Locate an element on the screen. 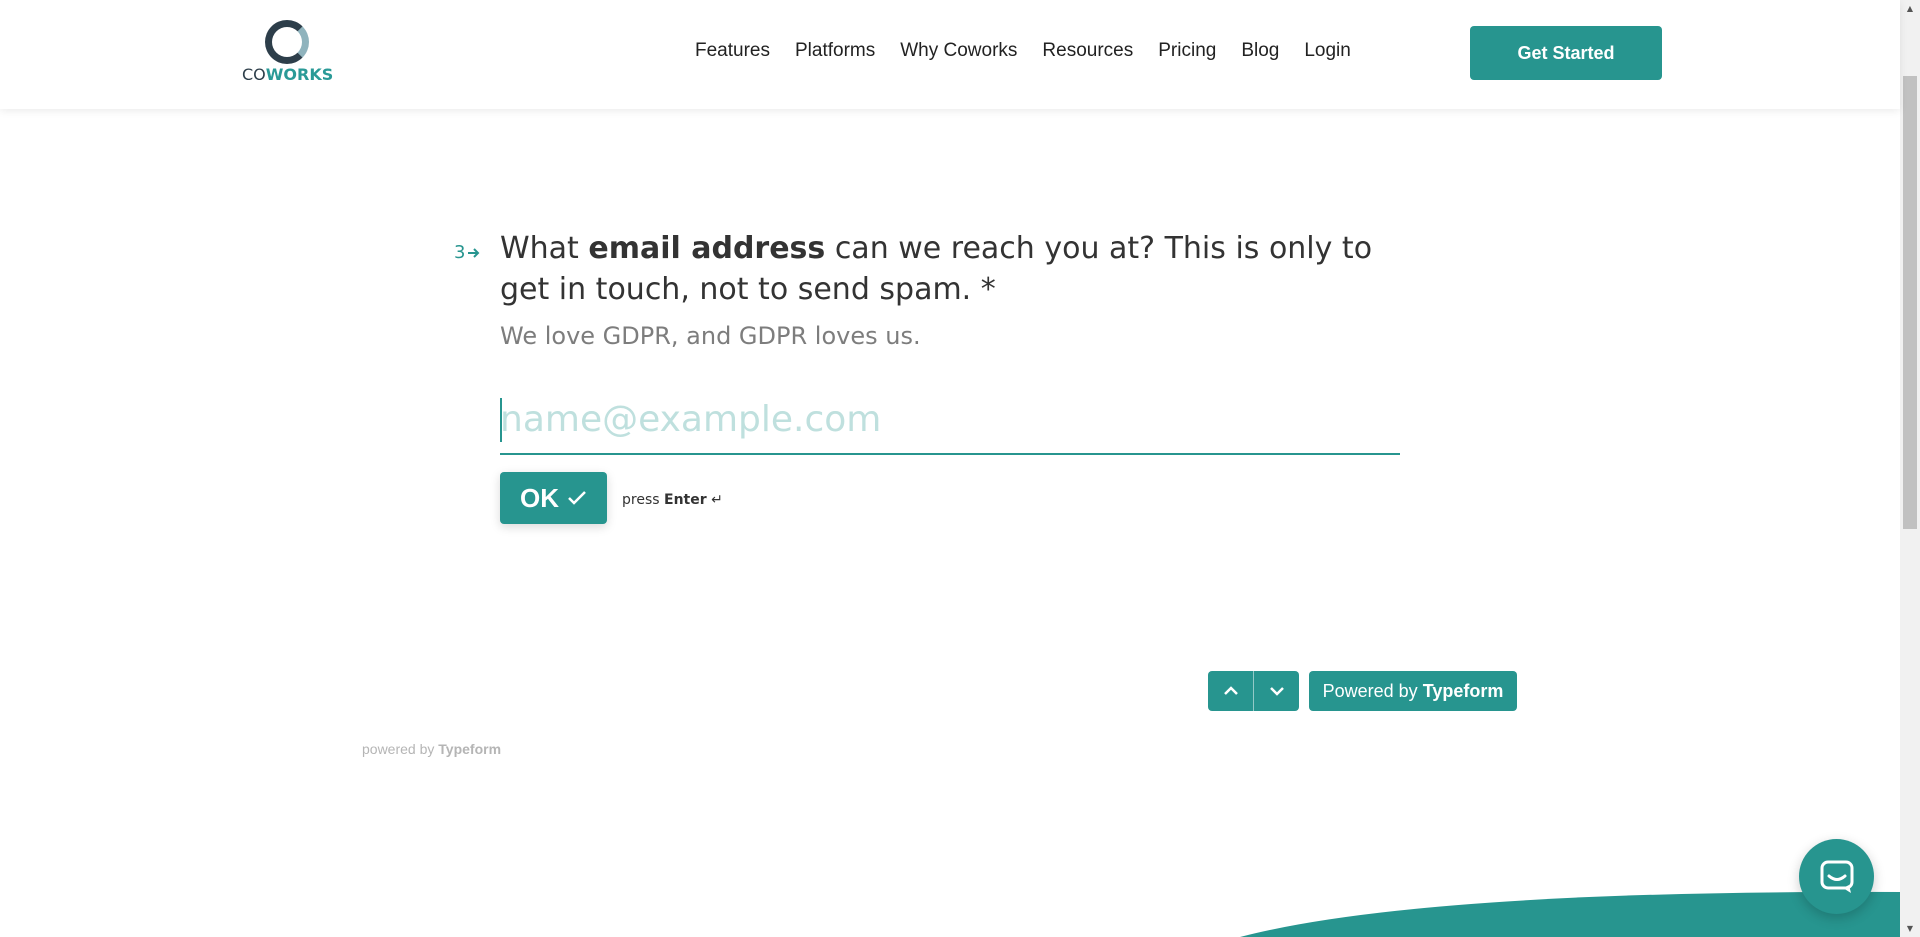 The image size is (1920, 937). press-enter-hint: press Enter ↵ is located at coordinates (672, 500).